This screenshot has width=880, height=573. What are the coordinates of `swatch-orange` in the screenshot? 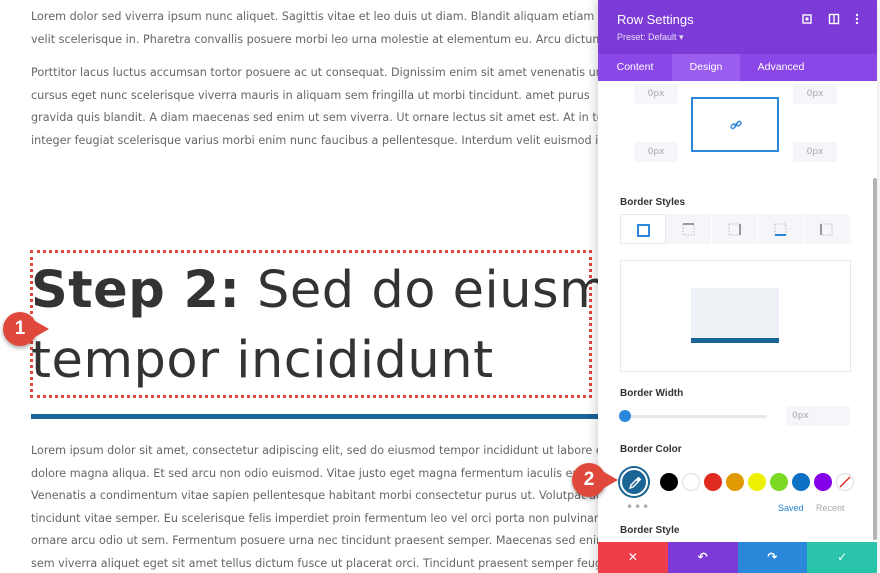 It's located at (735, 482).